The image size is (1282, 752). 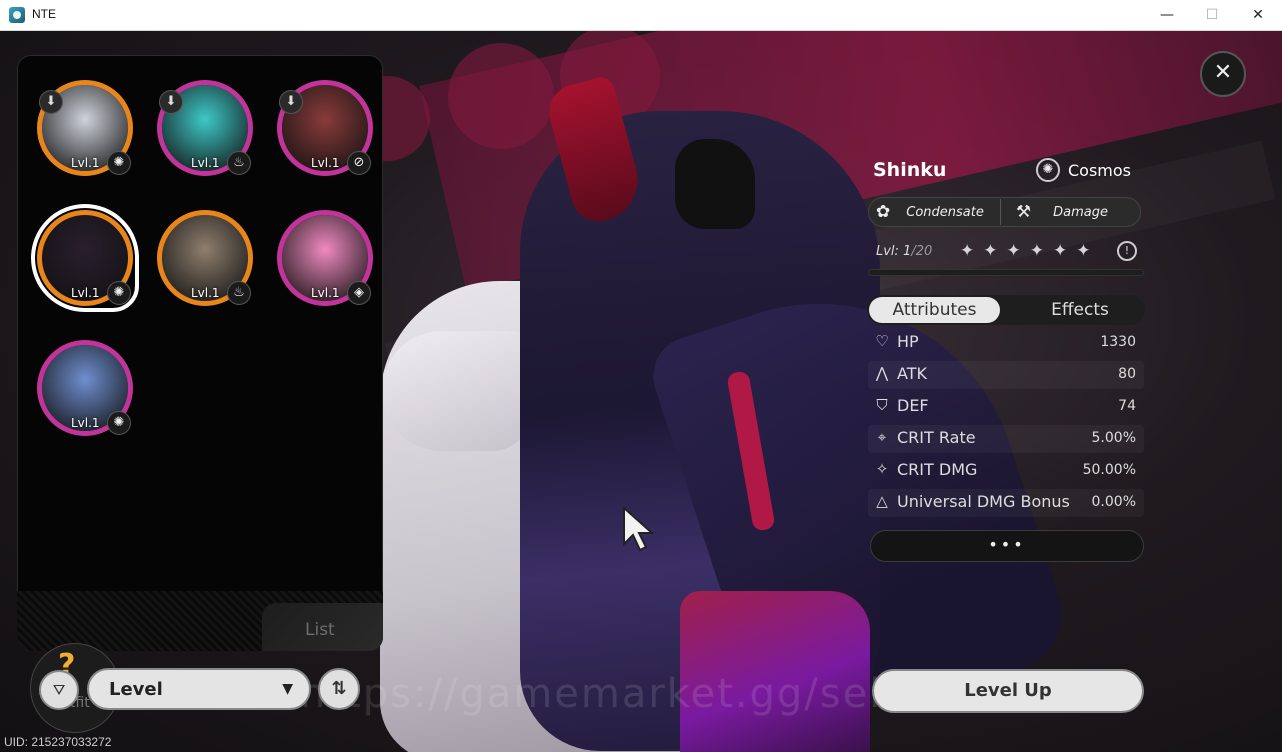 I want to click on info-tabs: Attributes Effects, so click(x=1006, y=310).